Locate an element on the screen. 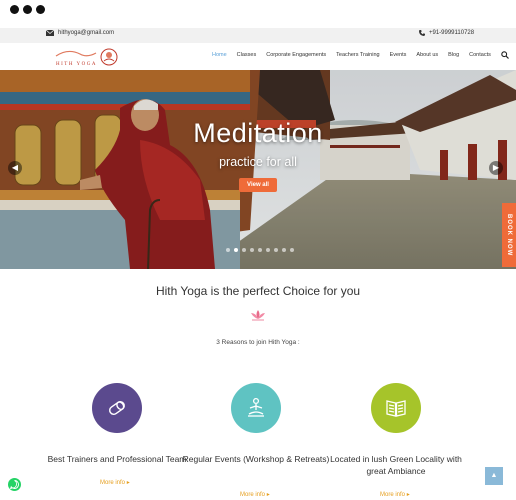 Image resolution: width=516 pixels, height=500 pixels. whatsapp-icon is located at coordinates (14, 484).